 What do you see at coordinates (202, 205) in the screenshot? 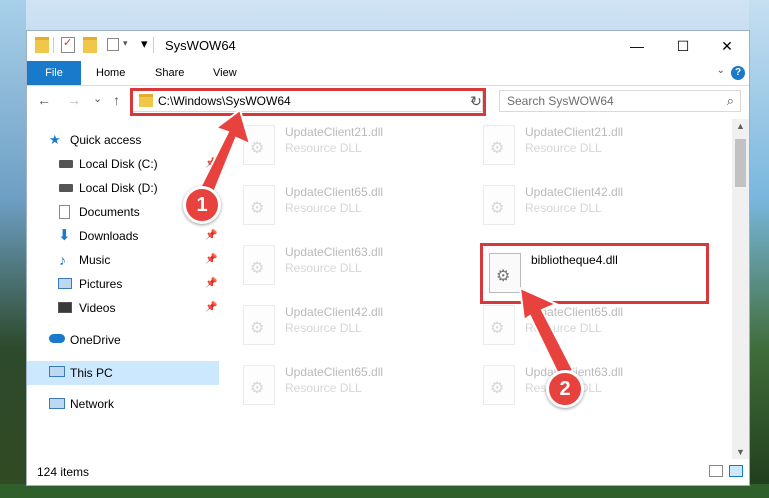
I see `callout-1: 1` at bounding box center [202, 205].